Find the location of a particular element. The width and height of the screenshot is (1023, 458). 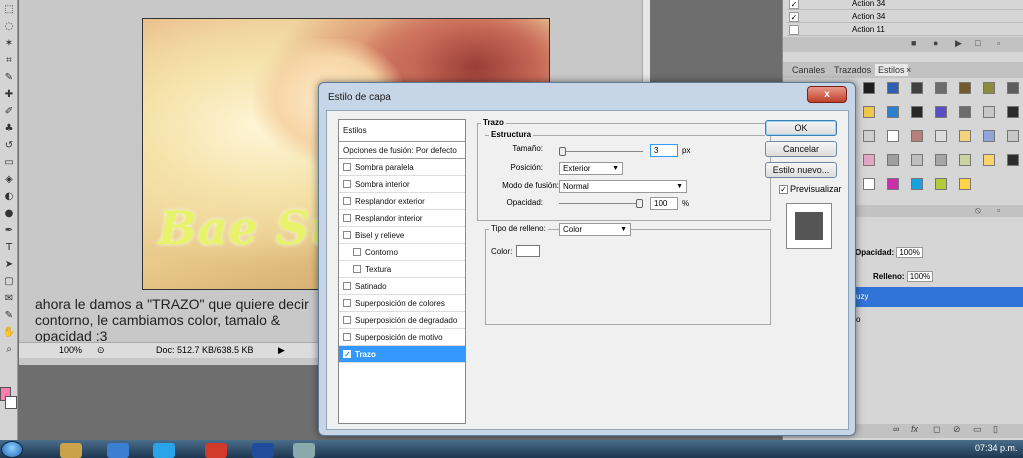

layer-opacity-input: 100% is located at coordinates (909, 252).